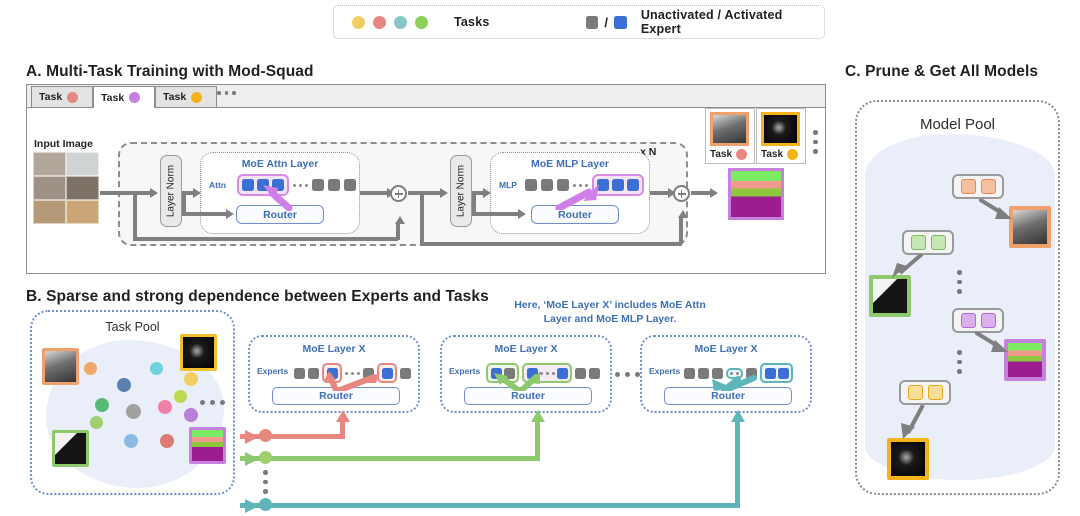 The width and height of the screenshot is (1080, 516). Describe the element at coordinates (1030, 227) in the screenshot. I see `model-output-thumb-depth` at that location.